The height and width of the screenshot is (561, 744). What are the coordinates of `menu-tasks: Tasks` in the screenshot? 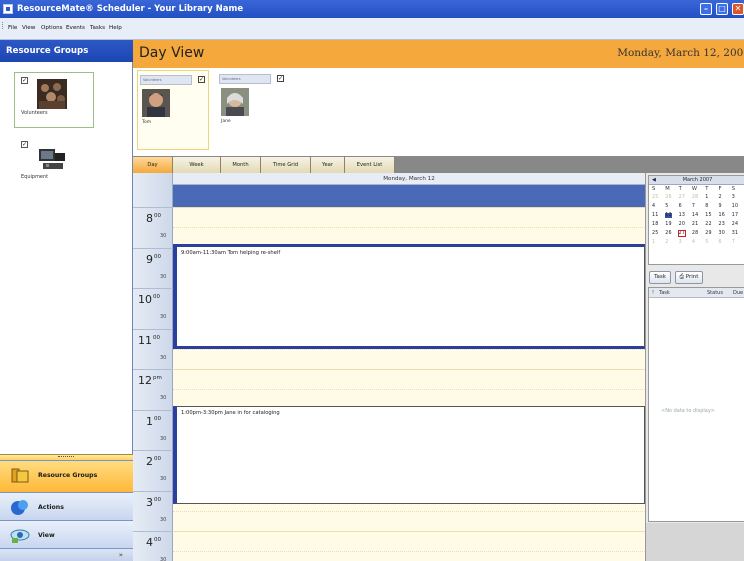 It's located at (97, 28).